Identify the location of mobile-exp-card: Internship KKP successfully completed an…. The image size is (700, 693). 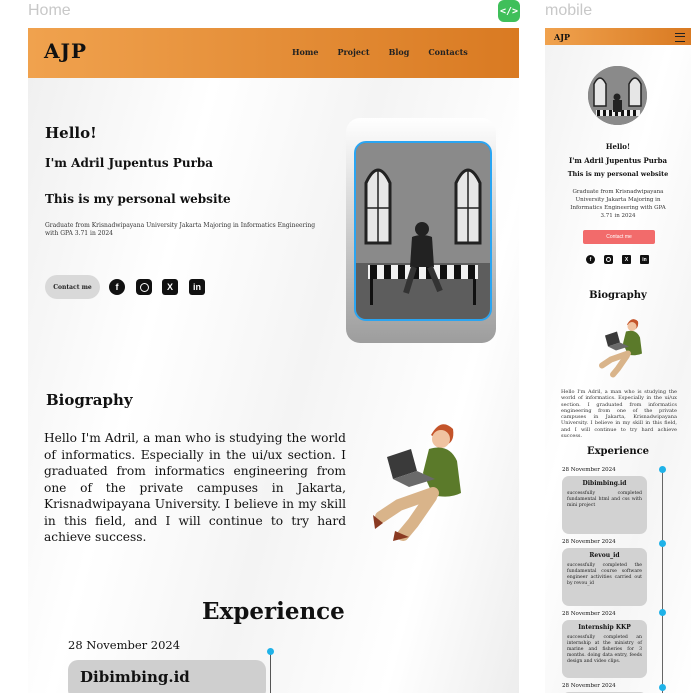
(604, 649).